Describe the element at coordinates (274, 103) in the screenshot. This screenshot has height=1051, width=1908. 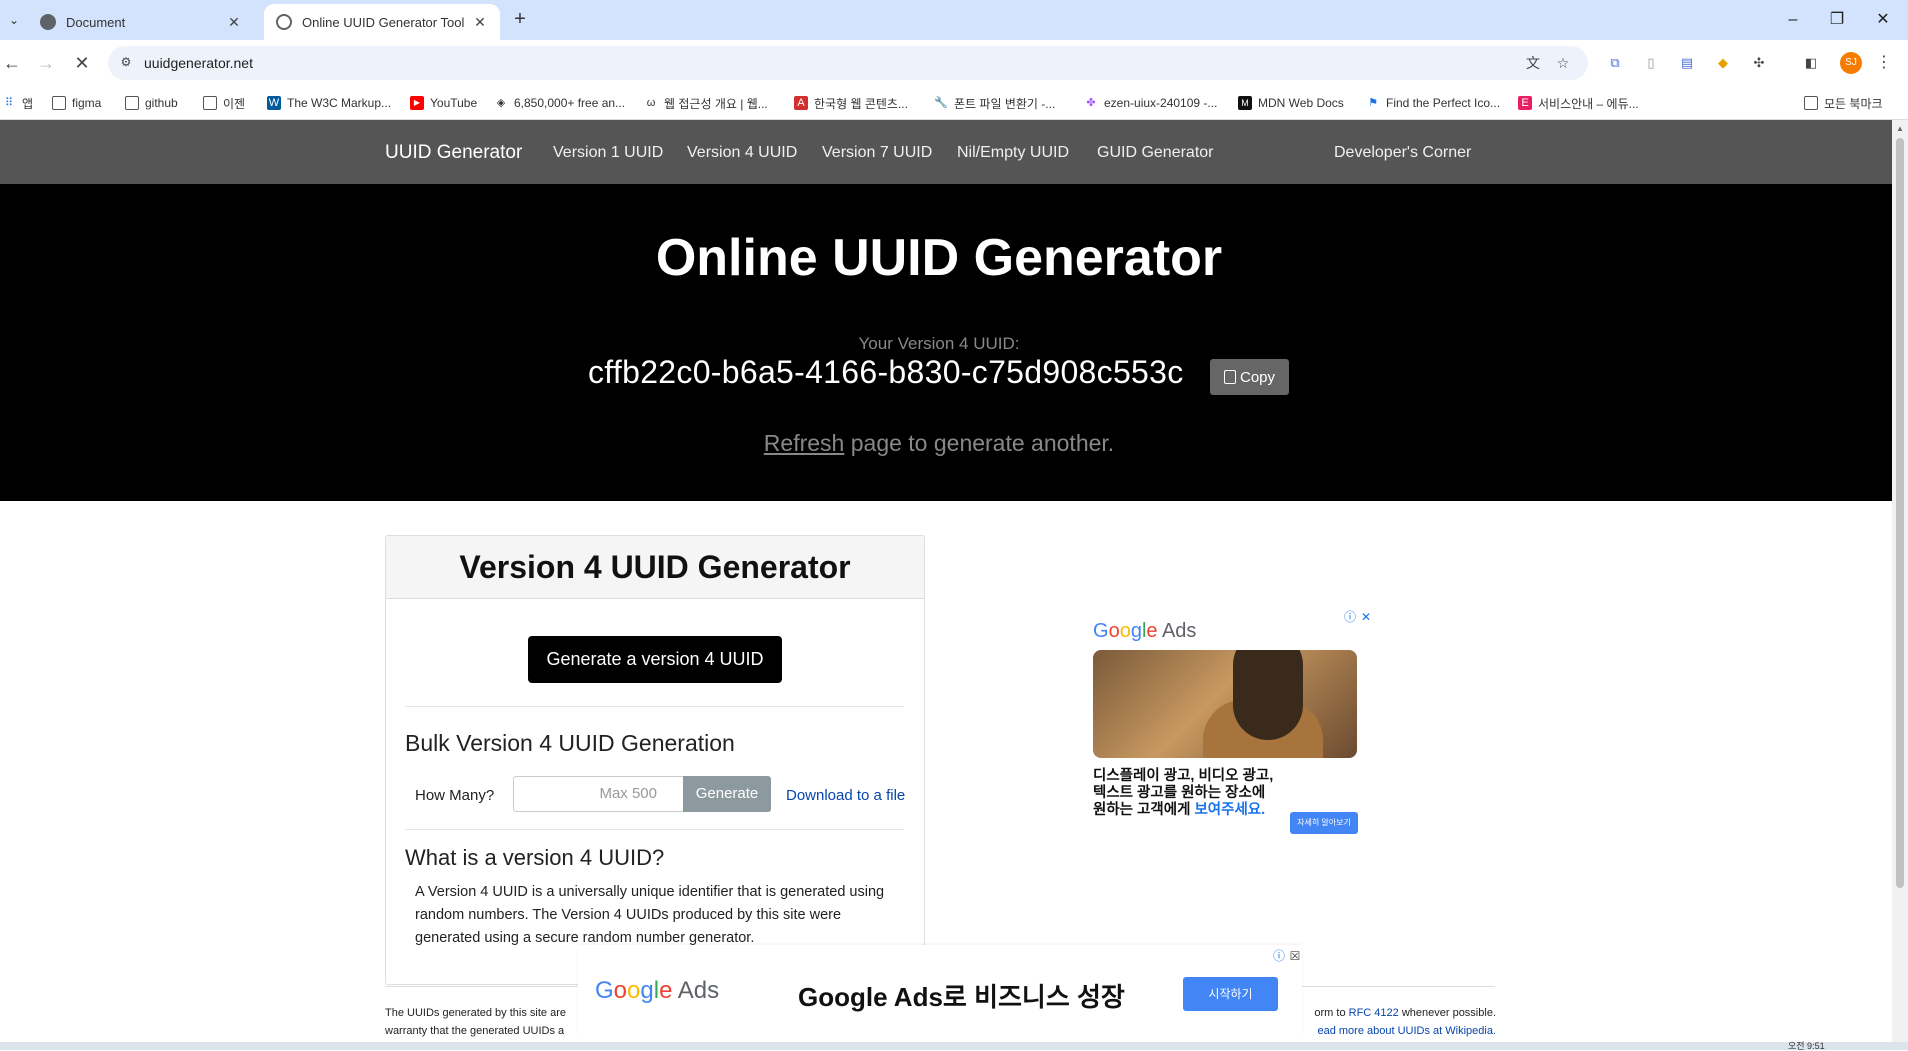
I see `w3c-icon: W` at that location.